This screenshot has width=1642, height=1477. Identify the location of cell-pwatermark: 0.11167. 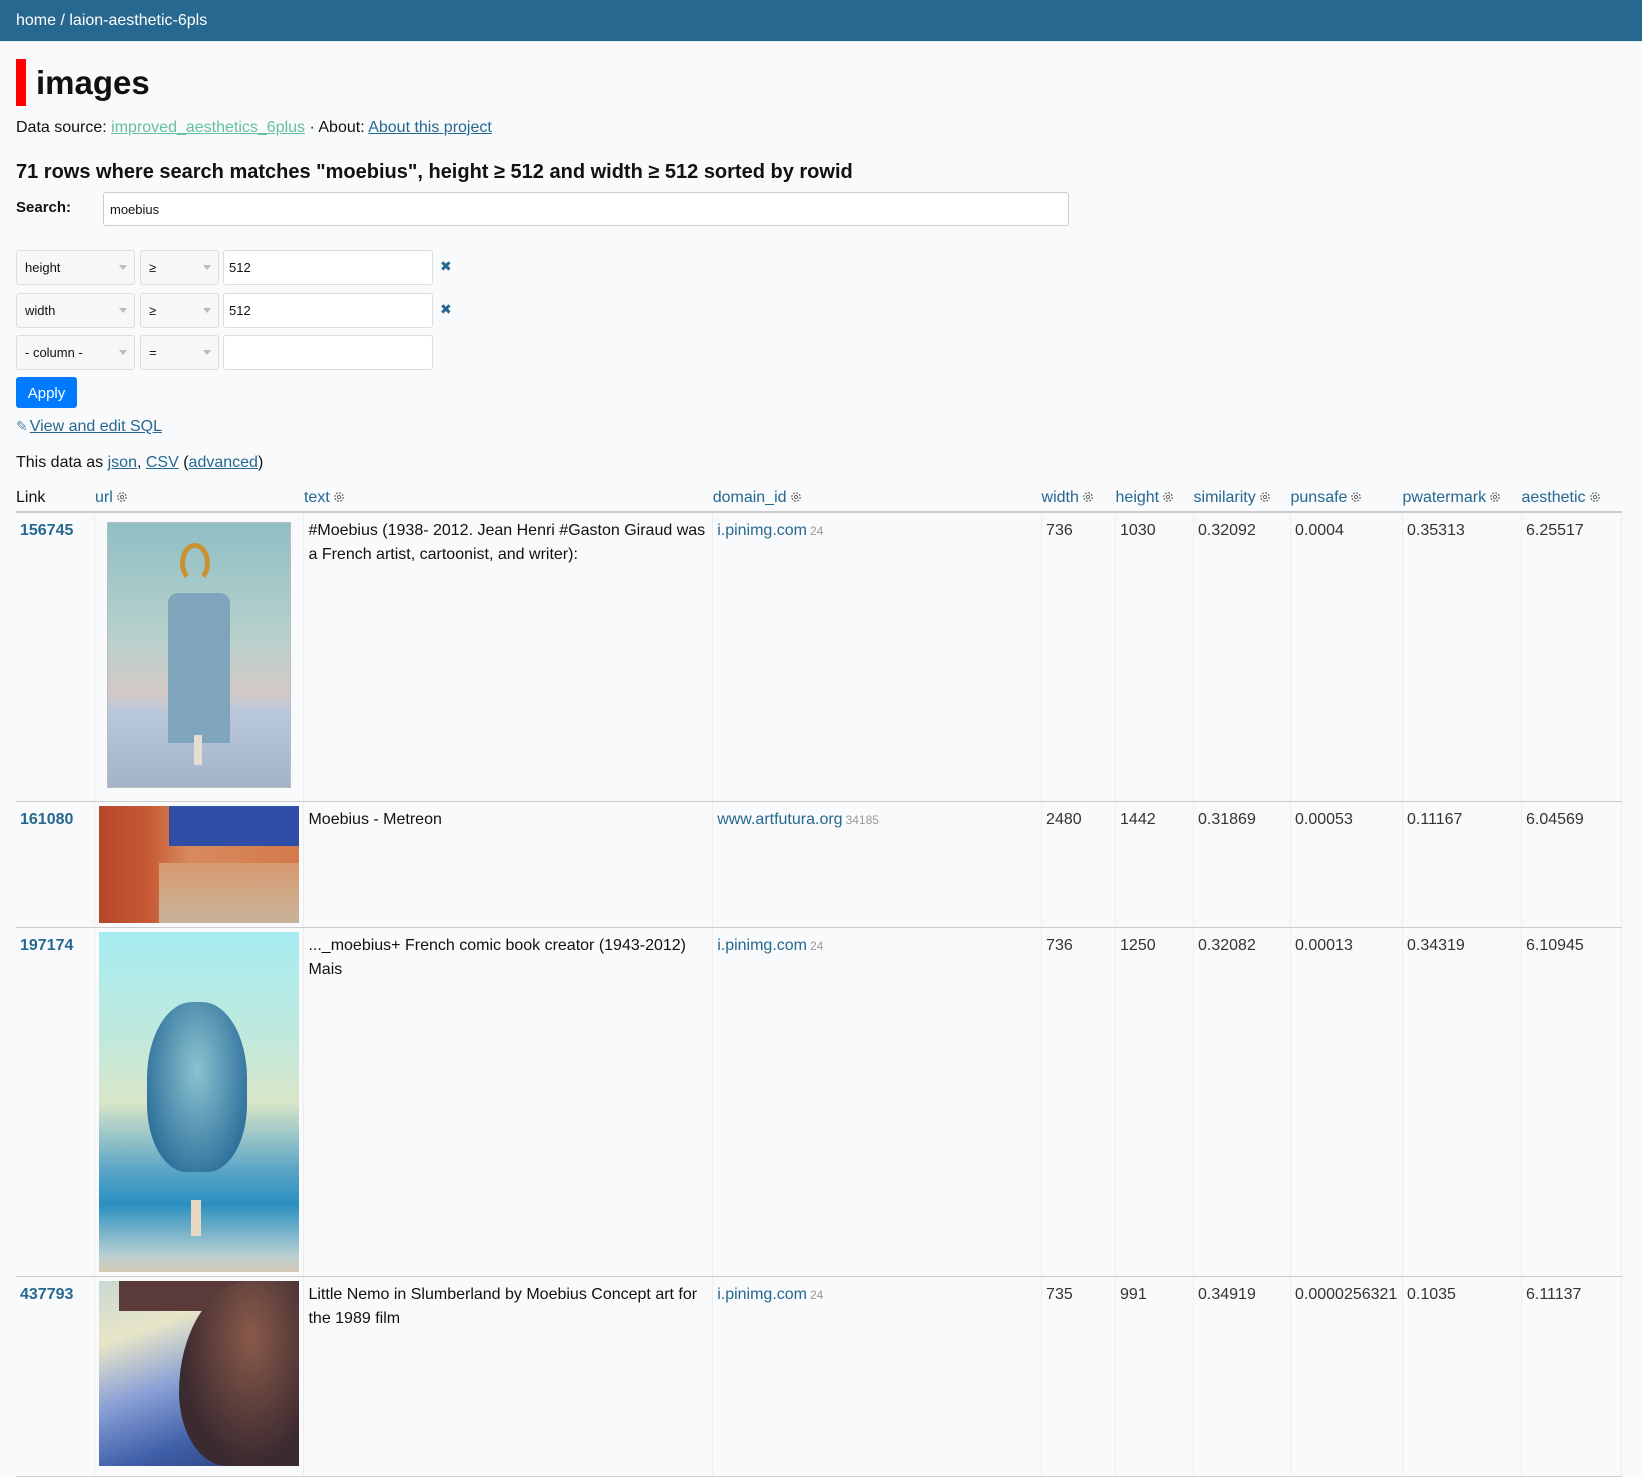
(1462, 864).